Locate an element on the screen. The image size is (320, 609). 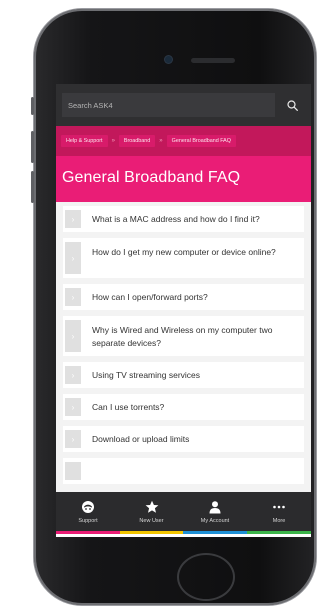
tab-more: More is located at coordinates (279, 513).